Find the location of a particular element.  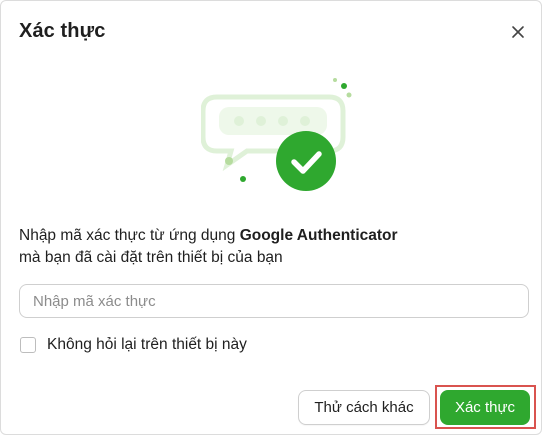

instruction-suffix: mà bạn đã cài đặt trên thiết bị của bạn is located at coordinates (151, 257).